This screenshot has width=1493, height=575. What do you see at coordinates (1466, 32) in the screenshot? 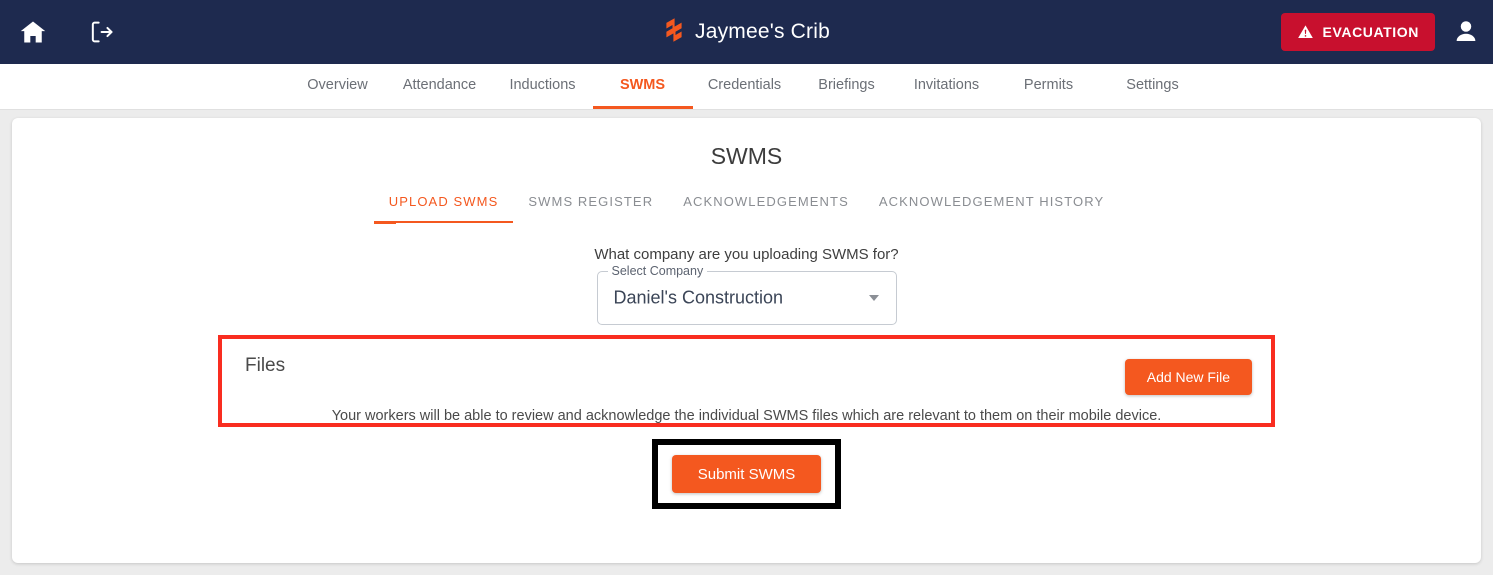
I see `account-avatar-icon` at bounding box center [1466, 32].